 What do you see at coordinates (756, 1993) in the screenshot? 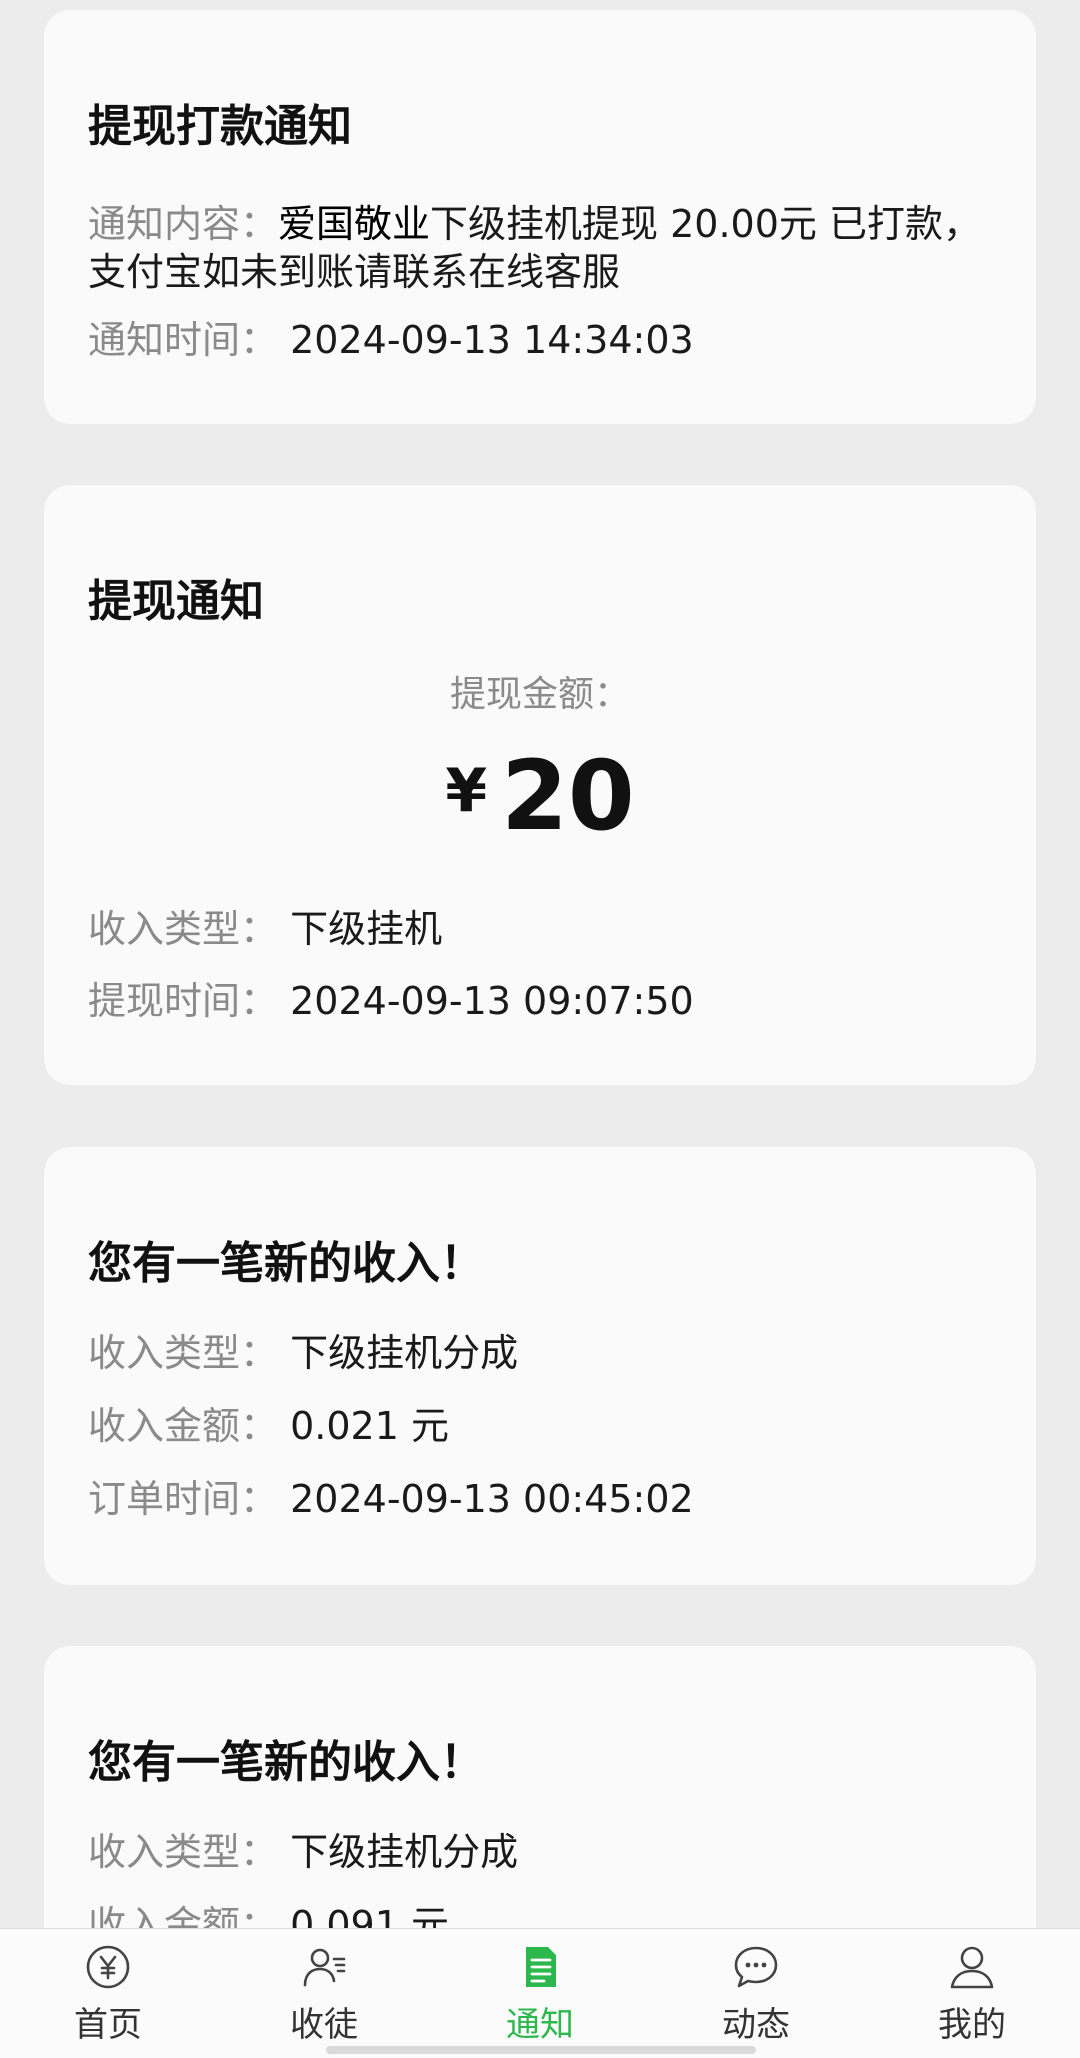
I see `tab-moments: 动态` at bounding box center [756, 1993].